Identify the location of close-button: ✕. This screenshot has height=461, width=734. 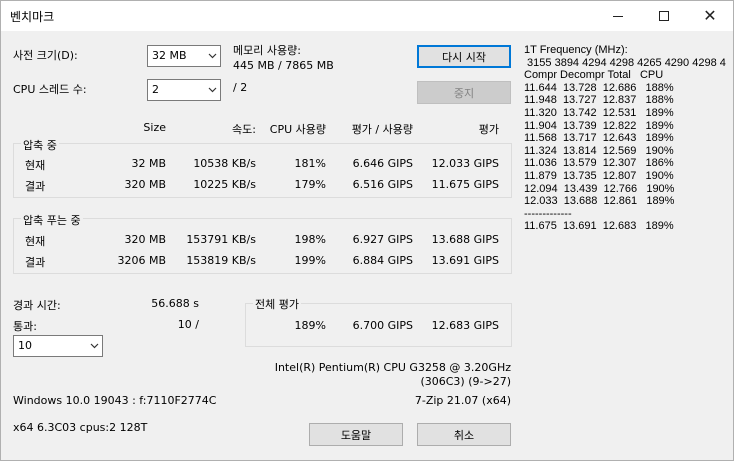
(710, 16).